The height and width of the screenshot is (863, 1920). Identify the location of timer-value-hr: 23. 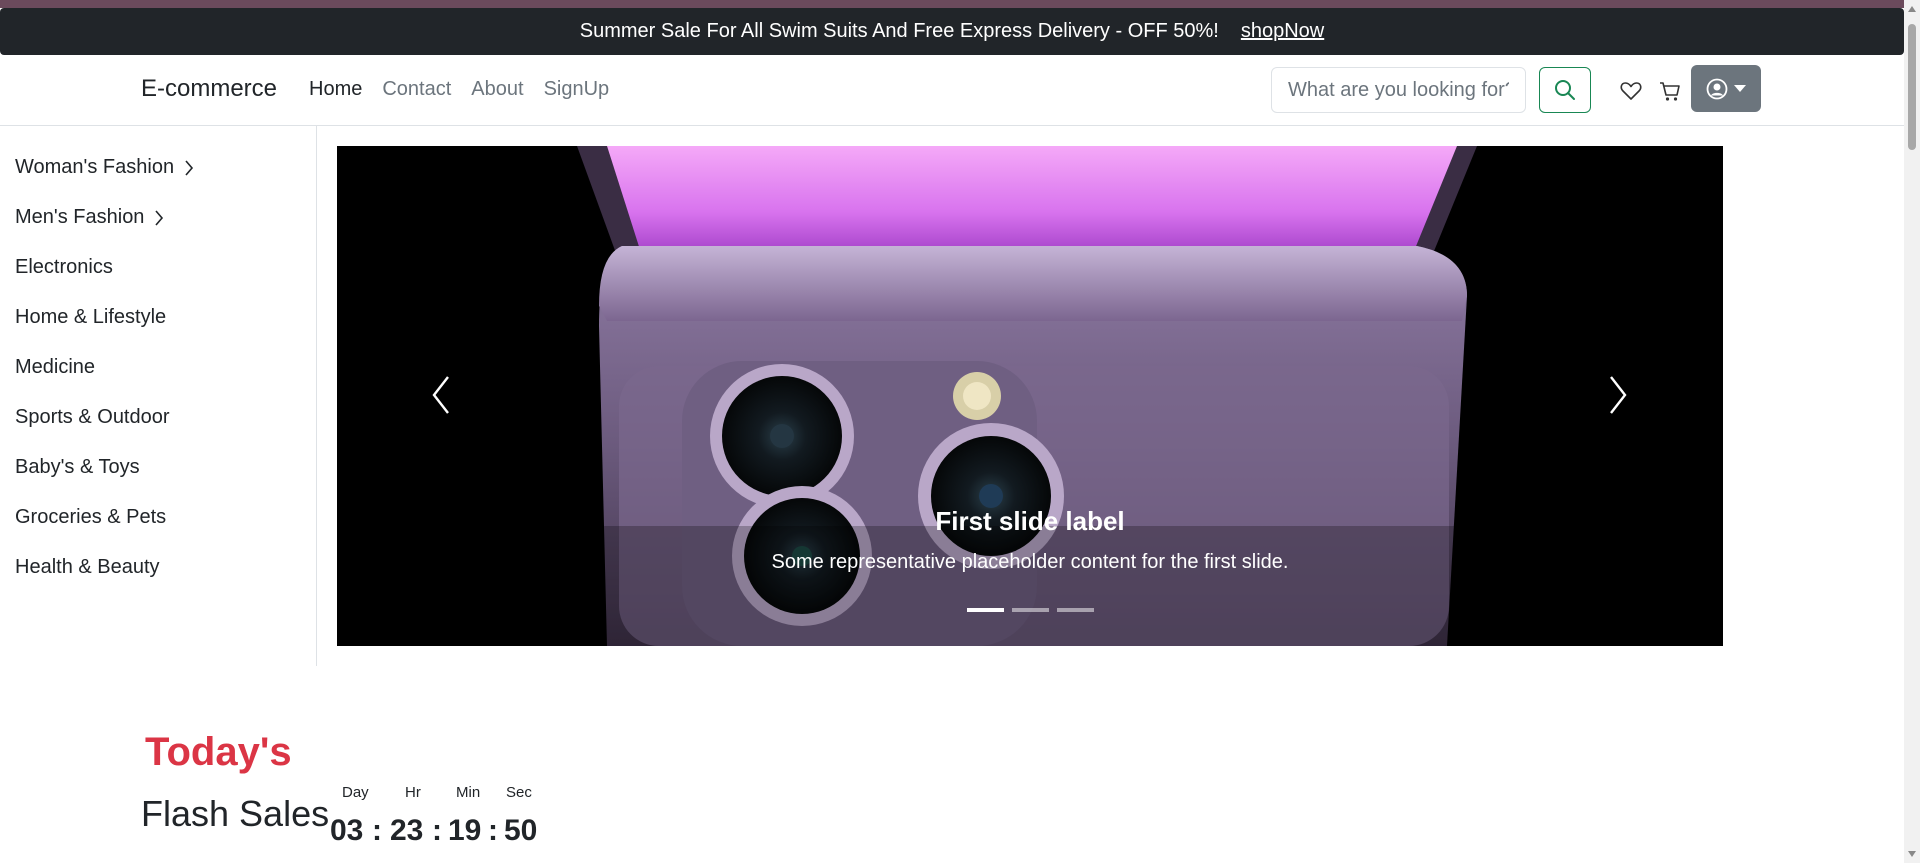
(407, 830).